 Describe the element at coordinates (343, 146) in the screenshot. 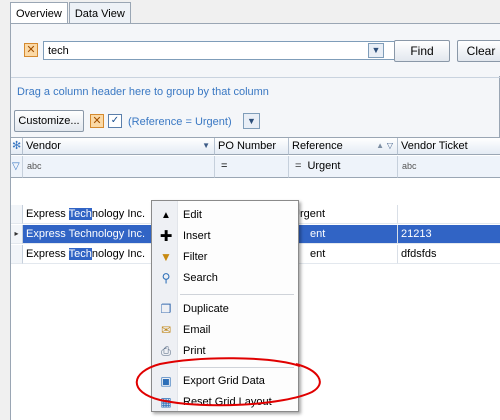

I see `column-header-reference: Reference ▲ ▽` at that location.